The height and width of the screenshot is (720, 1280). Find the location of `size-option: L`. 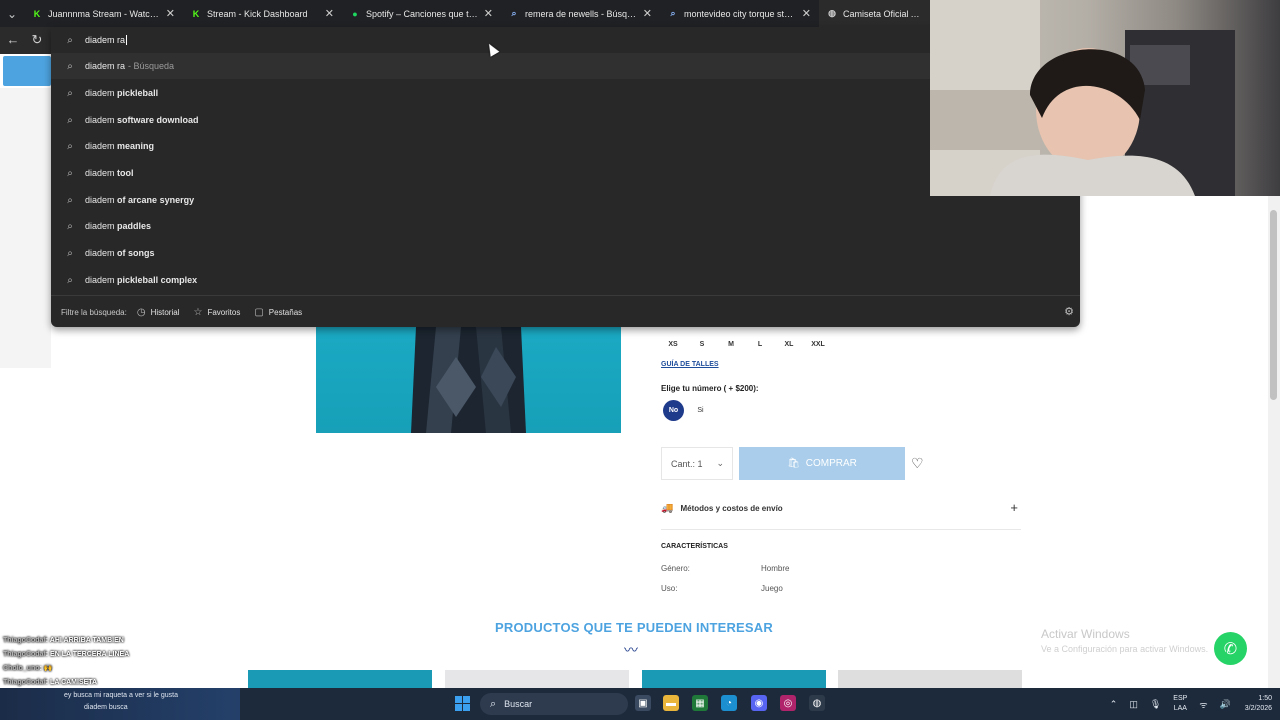

size-option: L is located at coordinates (760, 344).